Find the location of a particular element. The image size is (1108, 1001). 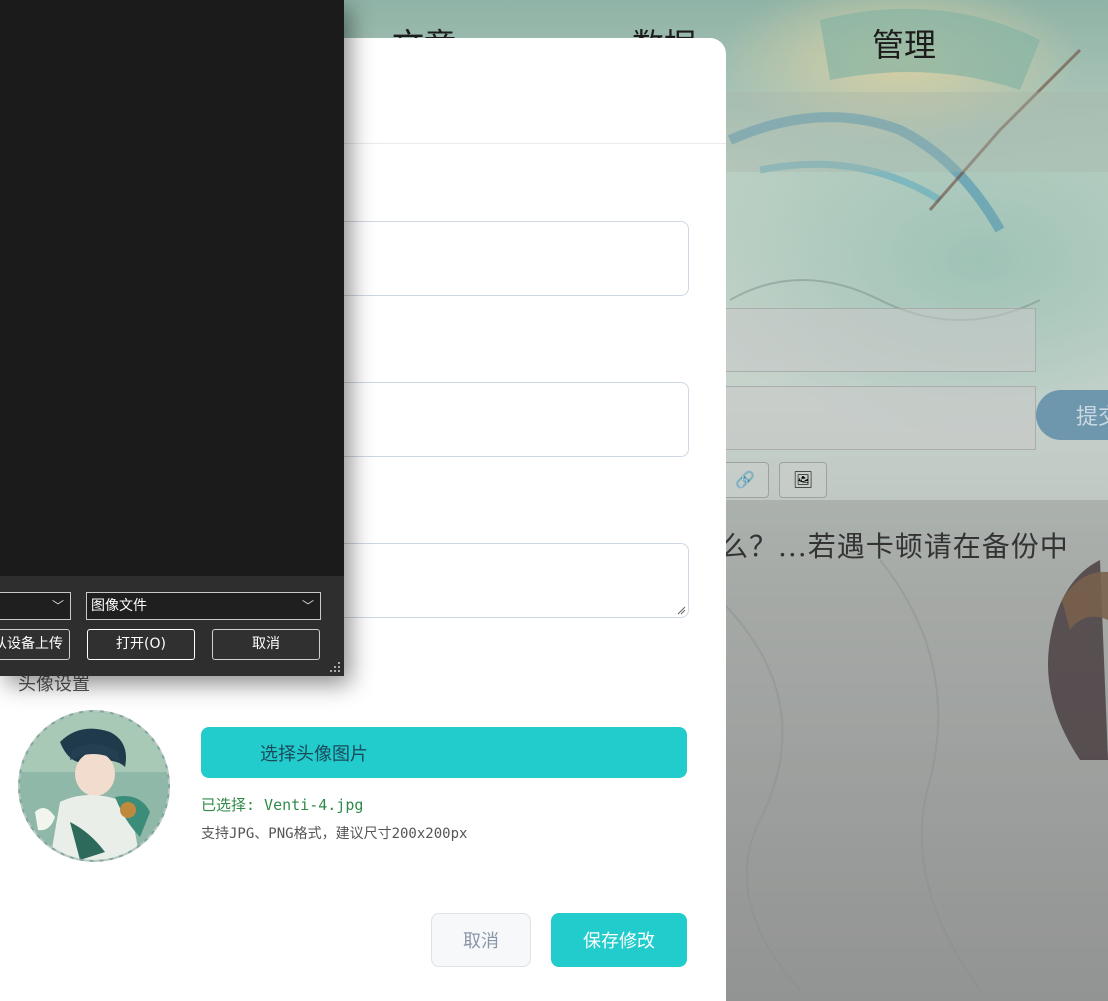

open-button: 打开(O) is located at coordinates (141, 644).